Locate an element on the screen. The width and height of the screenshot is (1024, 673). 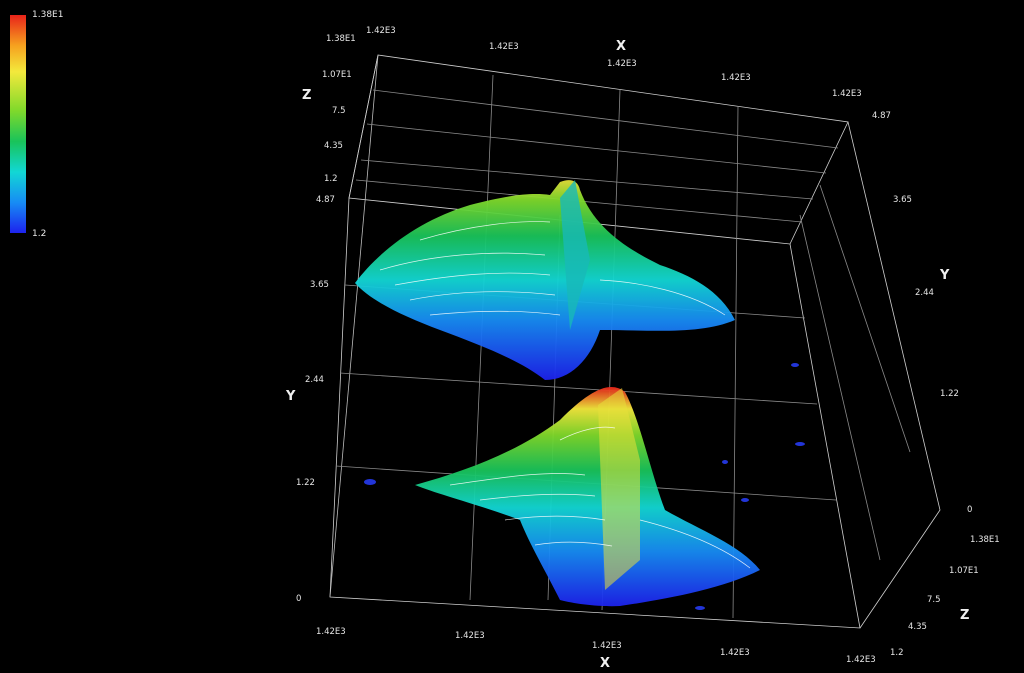
z-left-tick: 1.2 is located at coordinates (331, 179).